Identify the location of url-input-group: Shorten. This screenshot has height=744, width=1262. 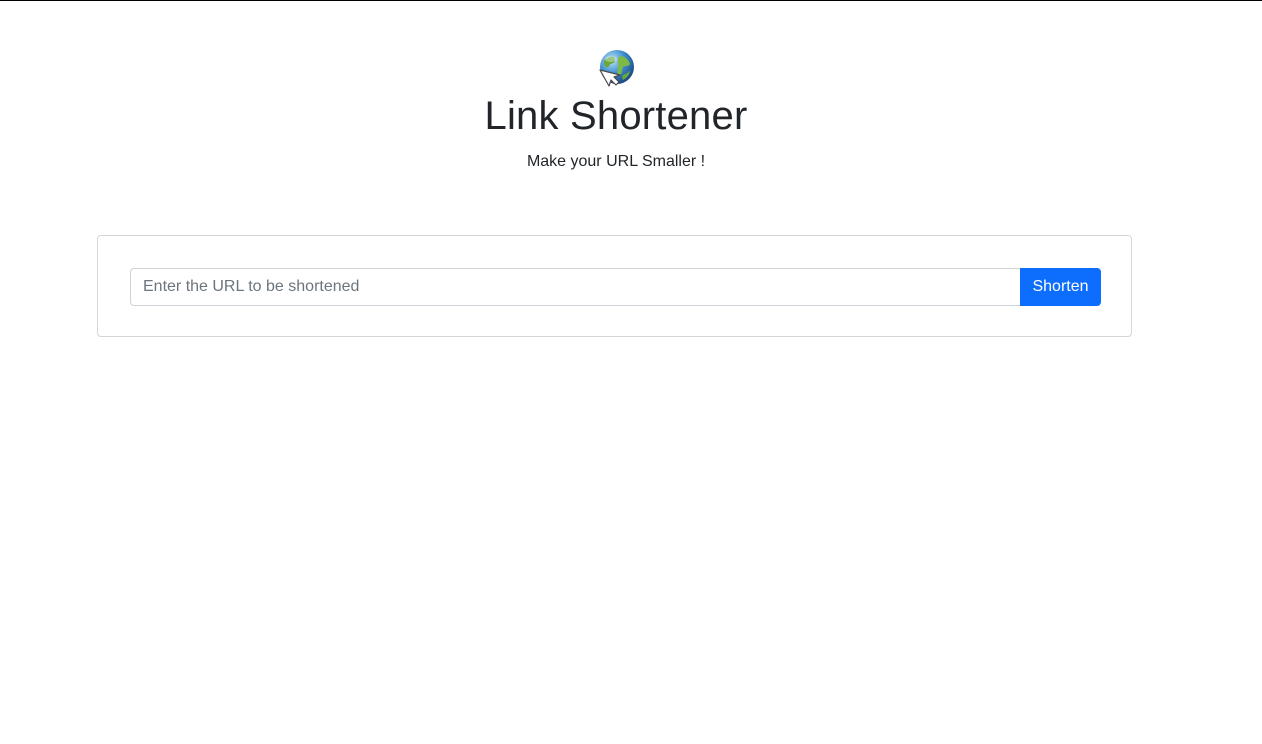
(615, 287).